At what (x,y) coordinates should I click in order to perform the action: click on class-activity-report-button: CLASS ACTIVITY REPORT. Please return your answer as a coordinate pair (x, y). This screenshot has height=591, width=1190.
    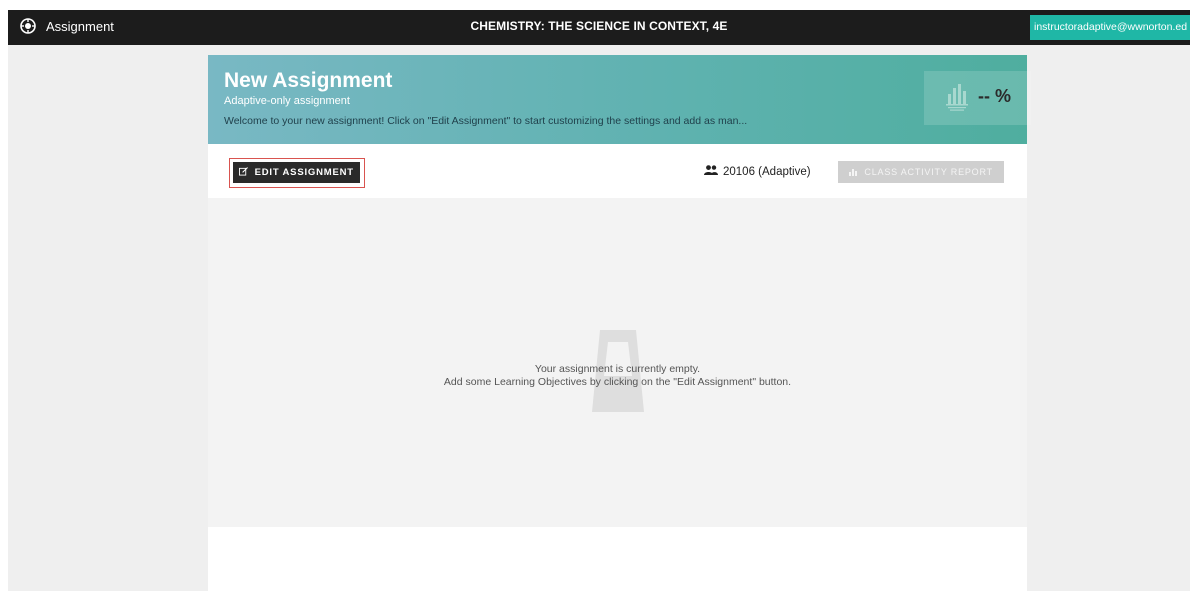
    Looking at the image, I should click on (921, 172).